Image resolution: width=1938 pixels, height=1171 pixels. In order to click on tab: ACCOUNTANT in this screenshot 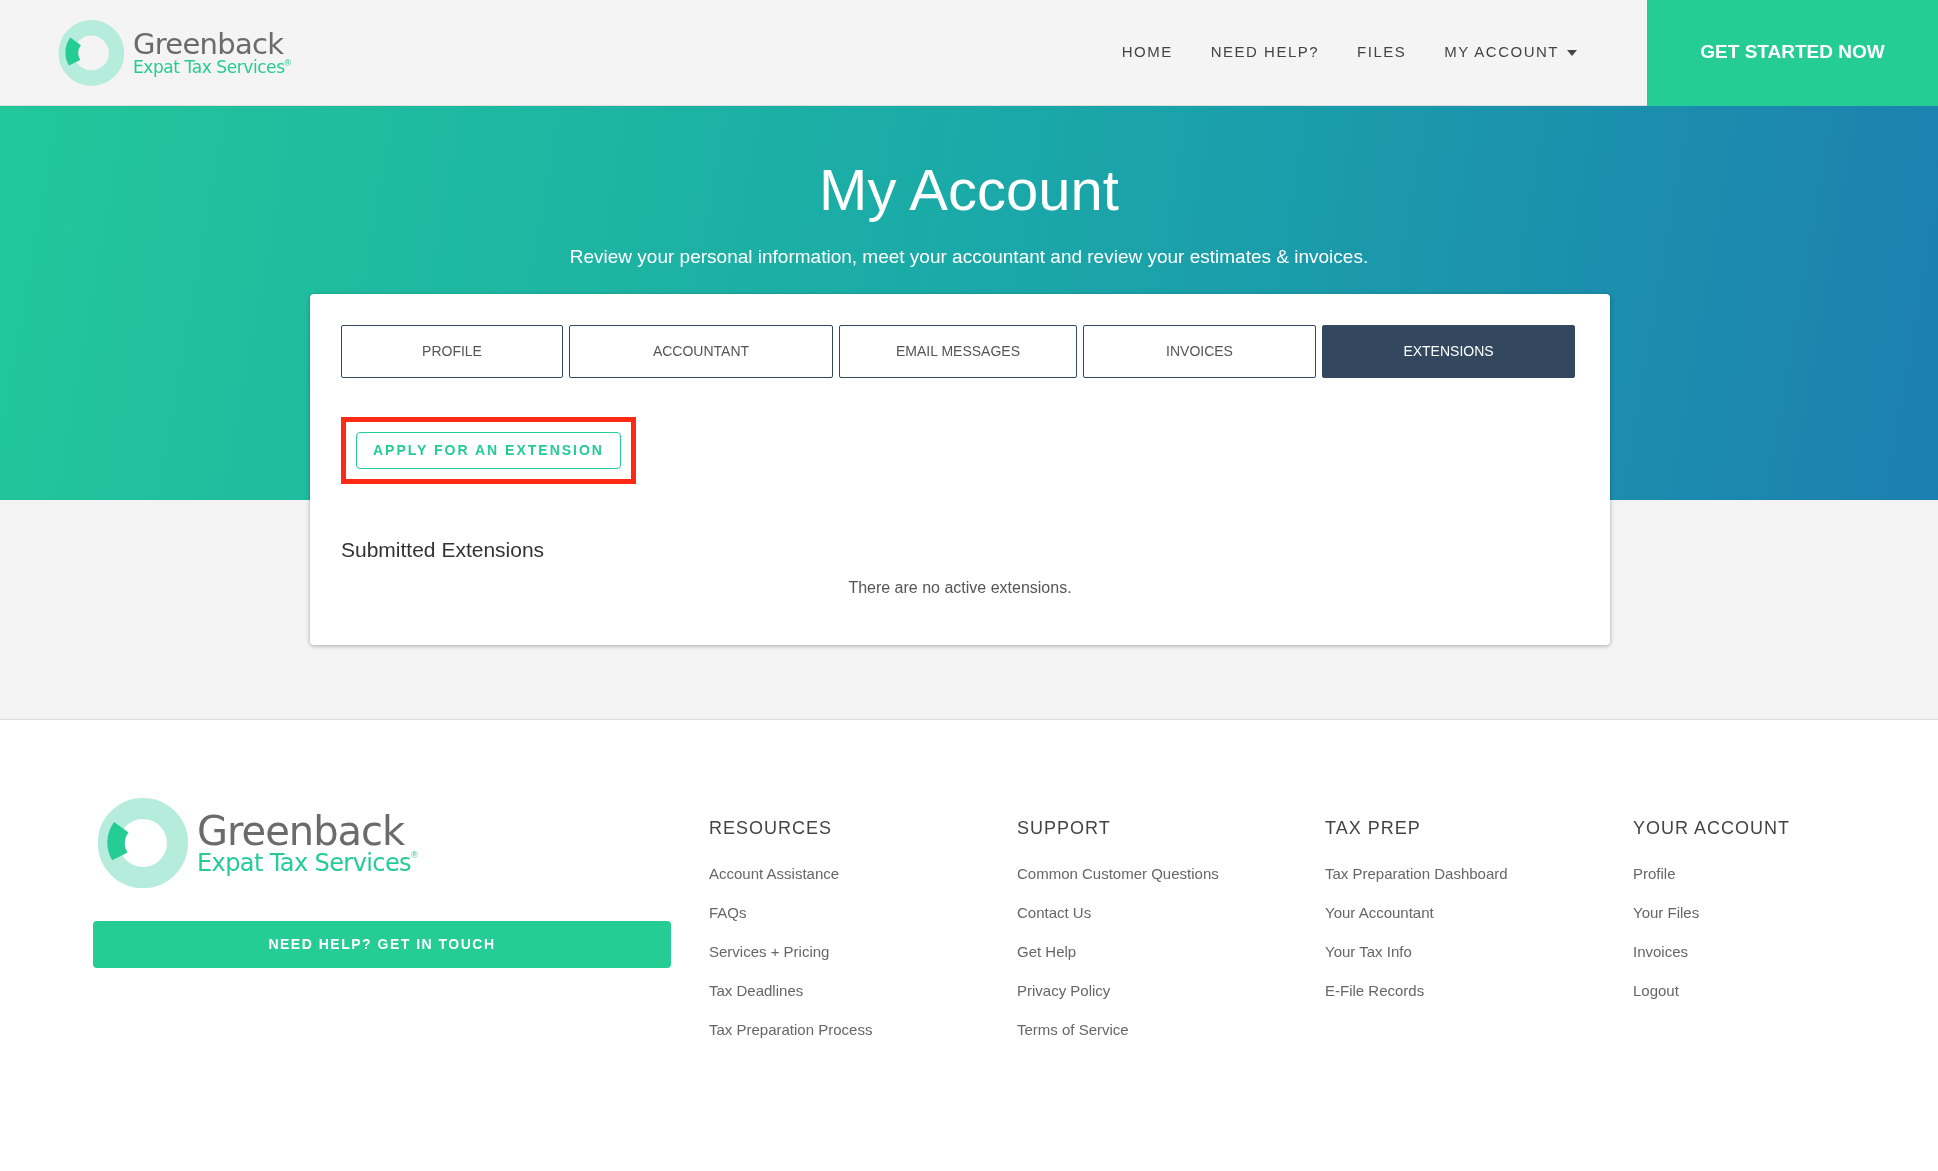, I will do `click(701, 351)`.